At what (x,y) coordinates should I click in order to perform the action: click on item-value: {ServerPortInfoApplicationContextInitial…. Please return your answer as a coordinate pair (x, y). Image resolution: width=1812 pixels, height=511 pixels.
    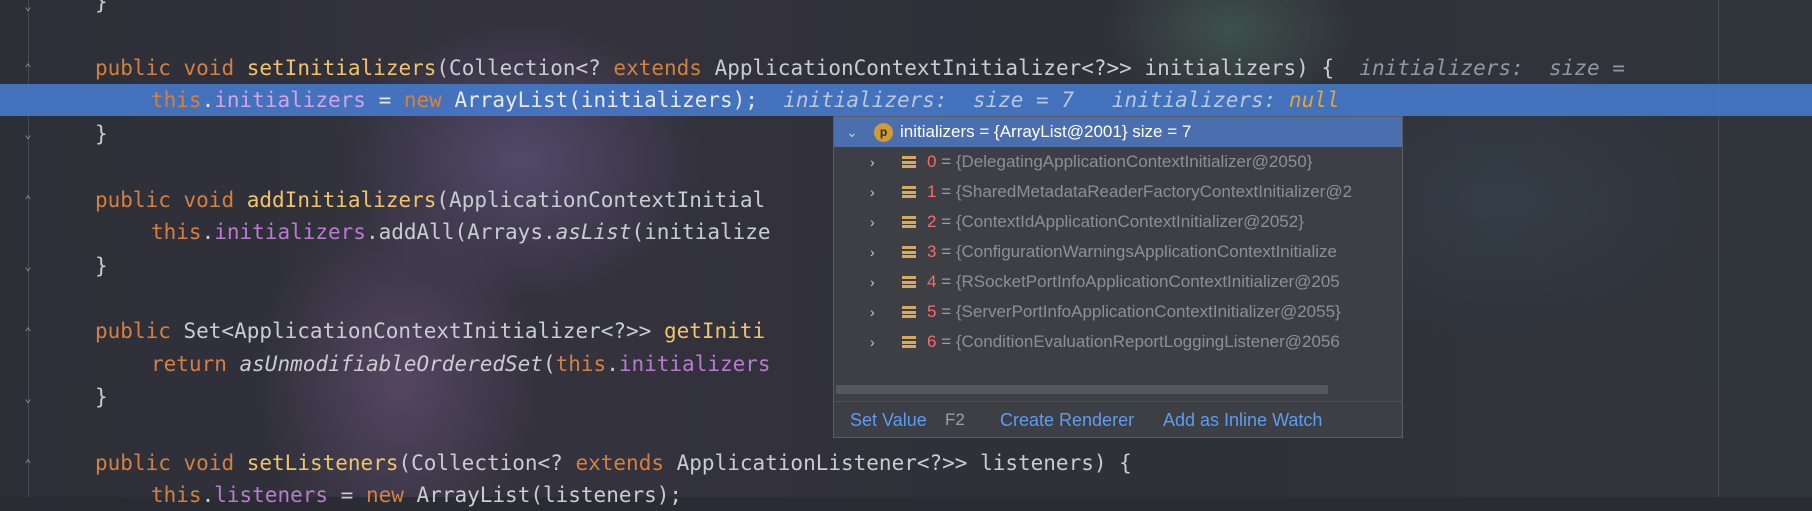
    Looking at the image, I should click on (1148, 311).